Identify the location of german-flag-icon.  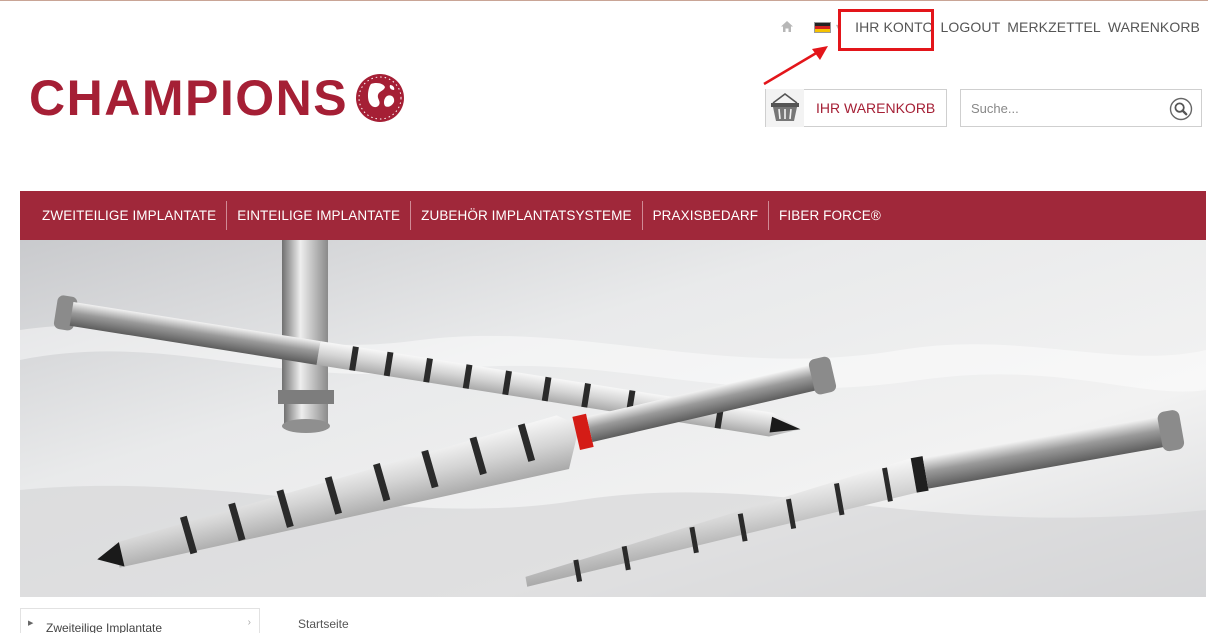
(823, 27).